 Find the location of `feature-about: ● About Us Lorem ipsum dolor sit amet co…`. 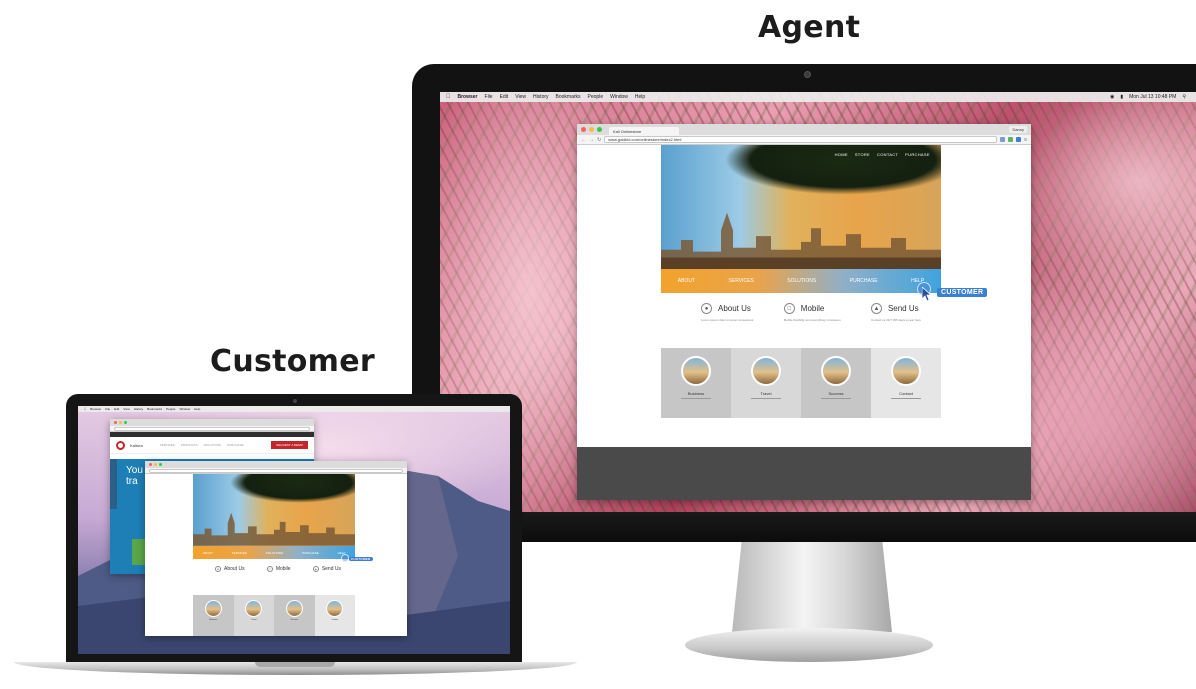

feature-about: ● About Us Lorem ipsum dolor sit amet co… is located at coordinates (727, 312).